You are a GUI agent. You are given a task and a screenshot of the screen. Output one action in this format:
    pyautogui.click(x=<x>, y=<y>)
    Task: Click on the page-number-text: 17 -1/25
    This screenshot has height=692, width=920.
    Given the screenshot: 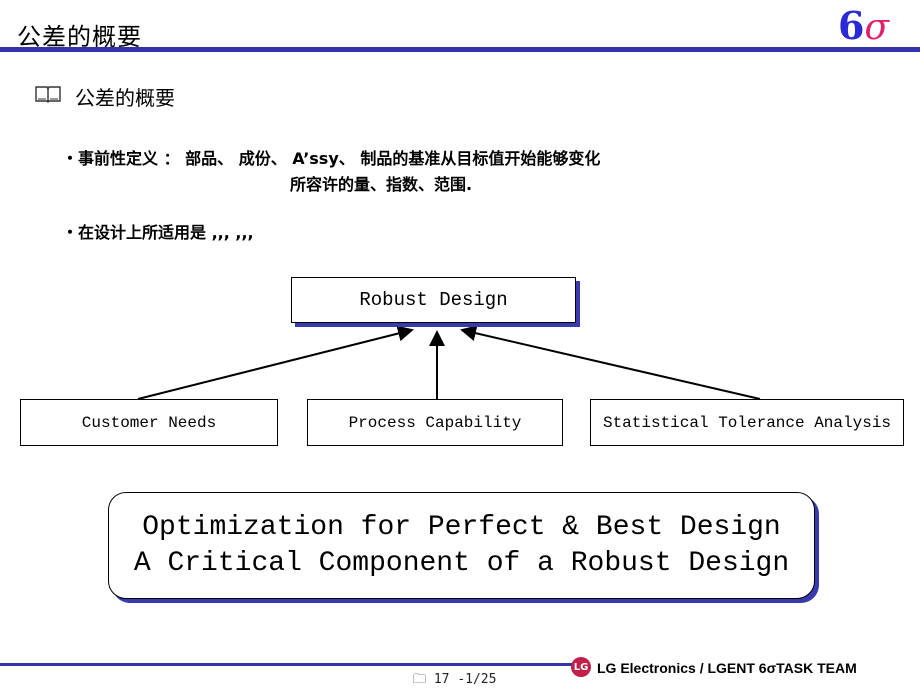 What is the action you would take?
    pyautogui.click(x=465, y=679)
    